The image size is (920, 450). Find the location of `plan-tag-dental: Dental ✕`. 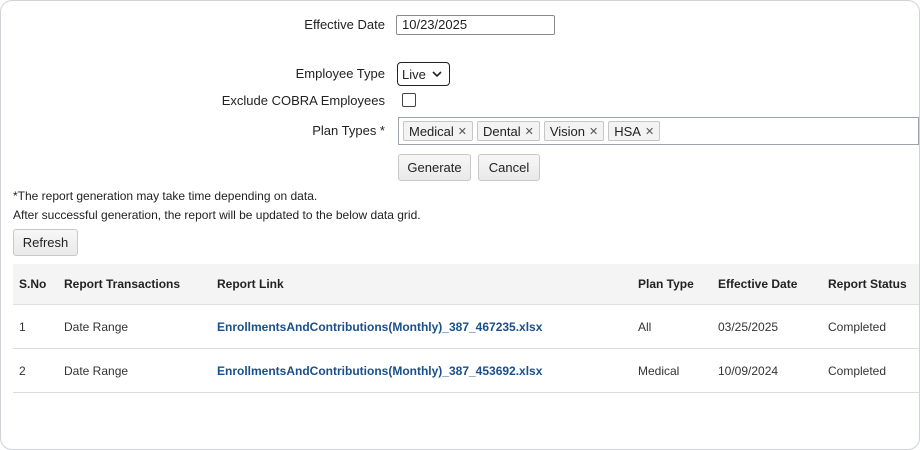

plan-tag-dental: Dental ✕ is located at coordinates (508, 131).